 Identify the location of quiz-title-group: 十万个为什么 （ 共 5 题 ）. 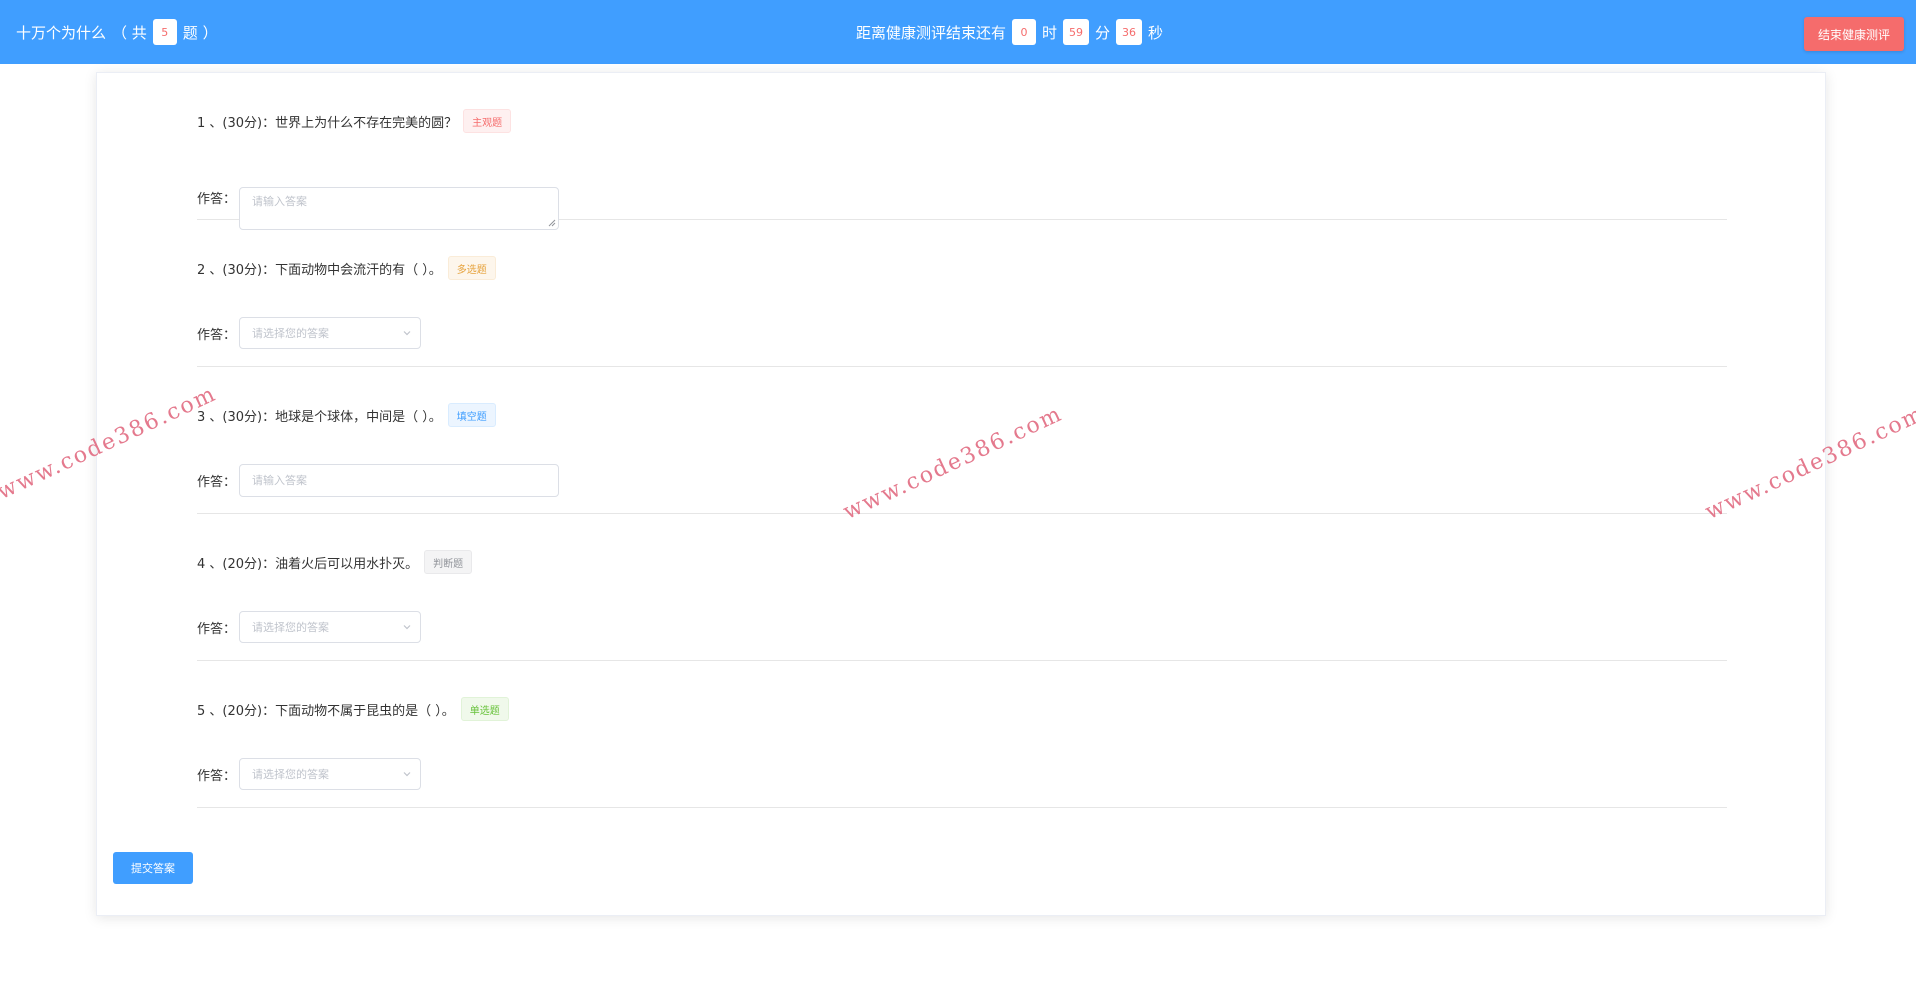
(117, 32).